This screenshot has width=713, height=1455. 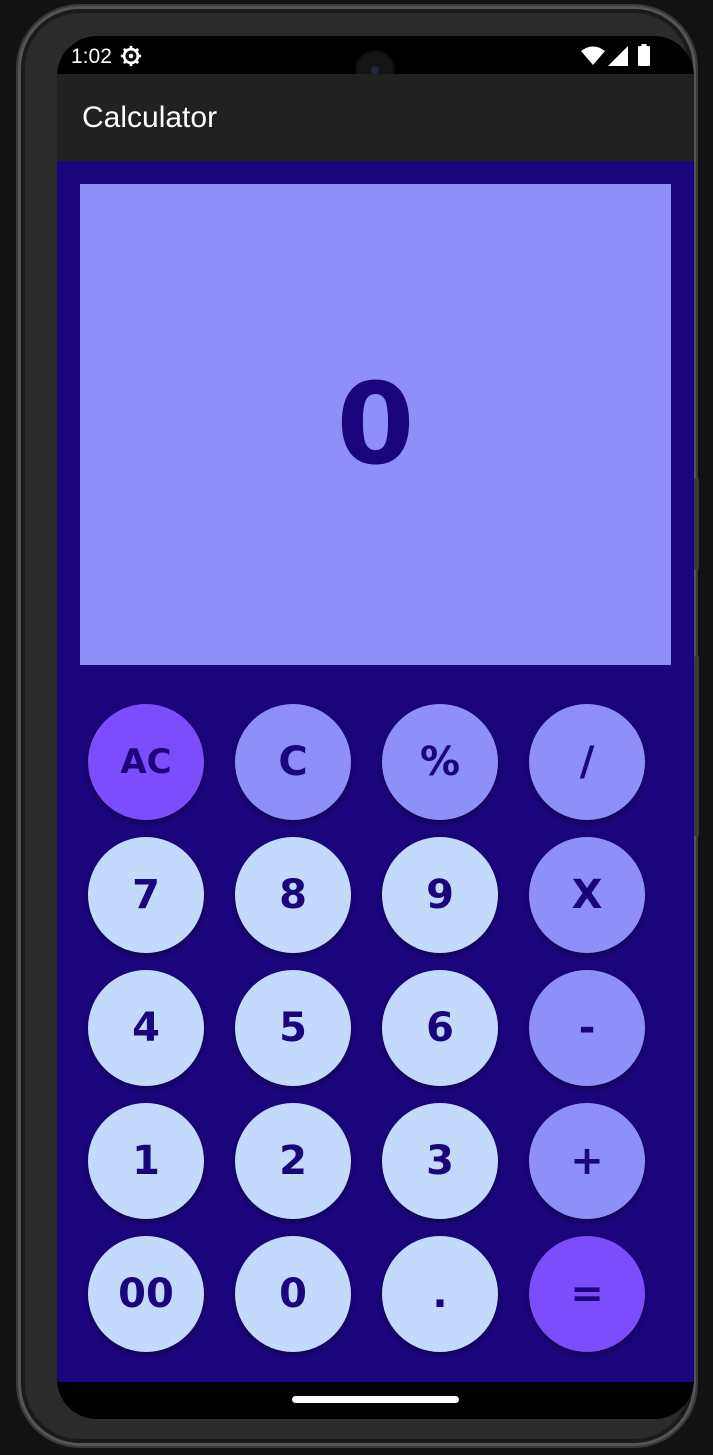 I want to click on digit-3-button: 3, so click(x=440, y=1161).